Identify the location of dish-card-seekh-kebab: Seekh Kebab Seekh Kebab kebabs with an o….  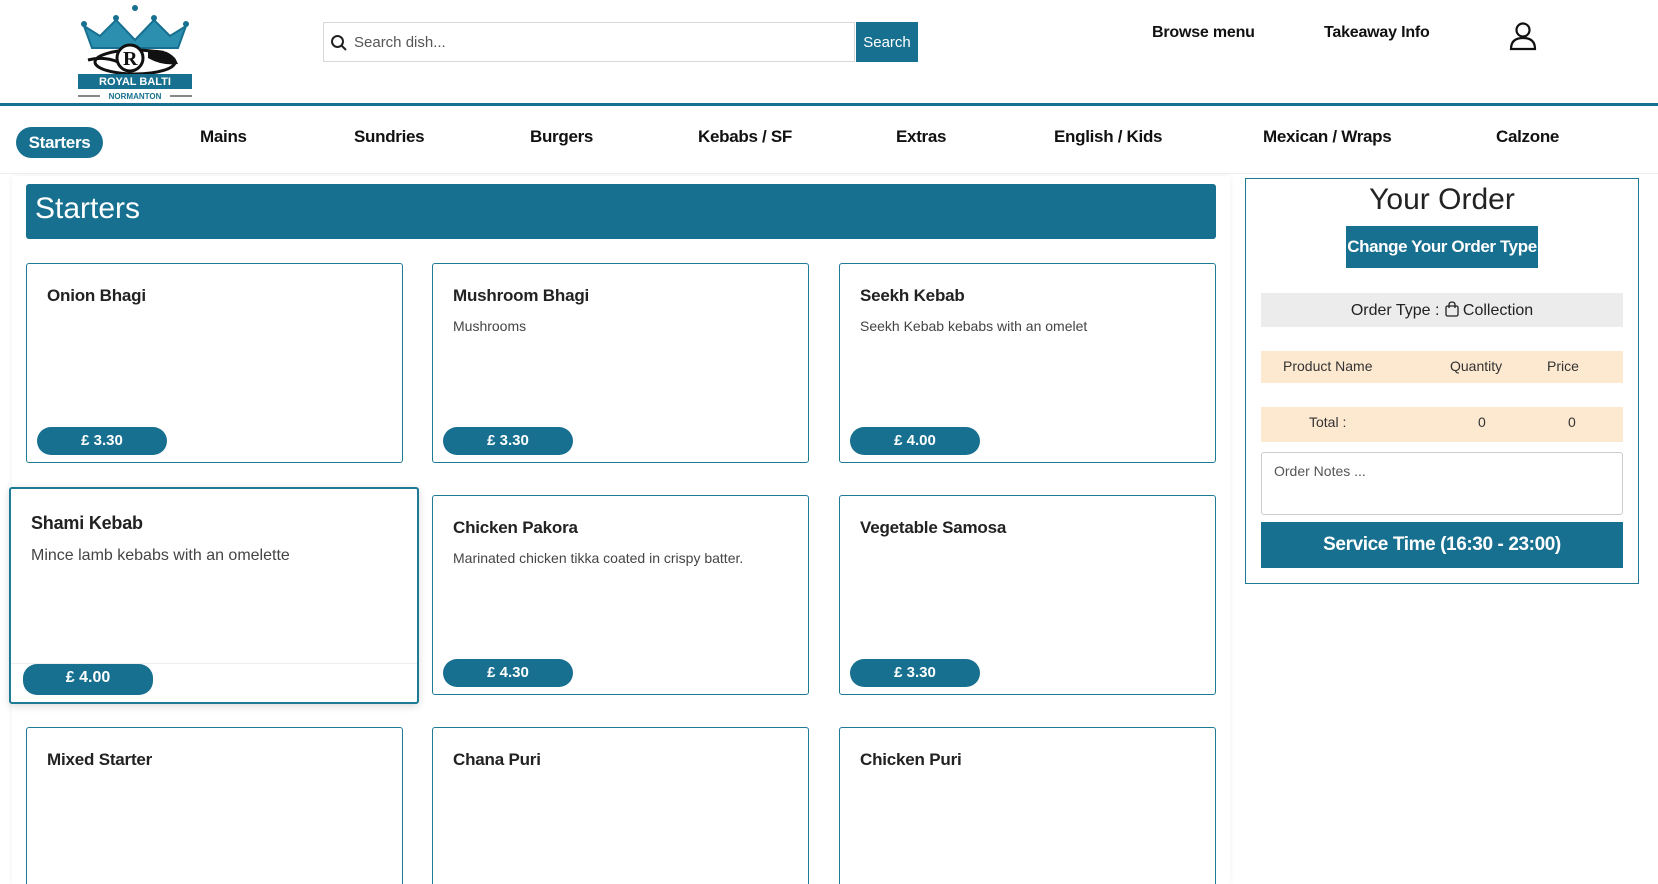
(1027, 363).